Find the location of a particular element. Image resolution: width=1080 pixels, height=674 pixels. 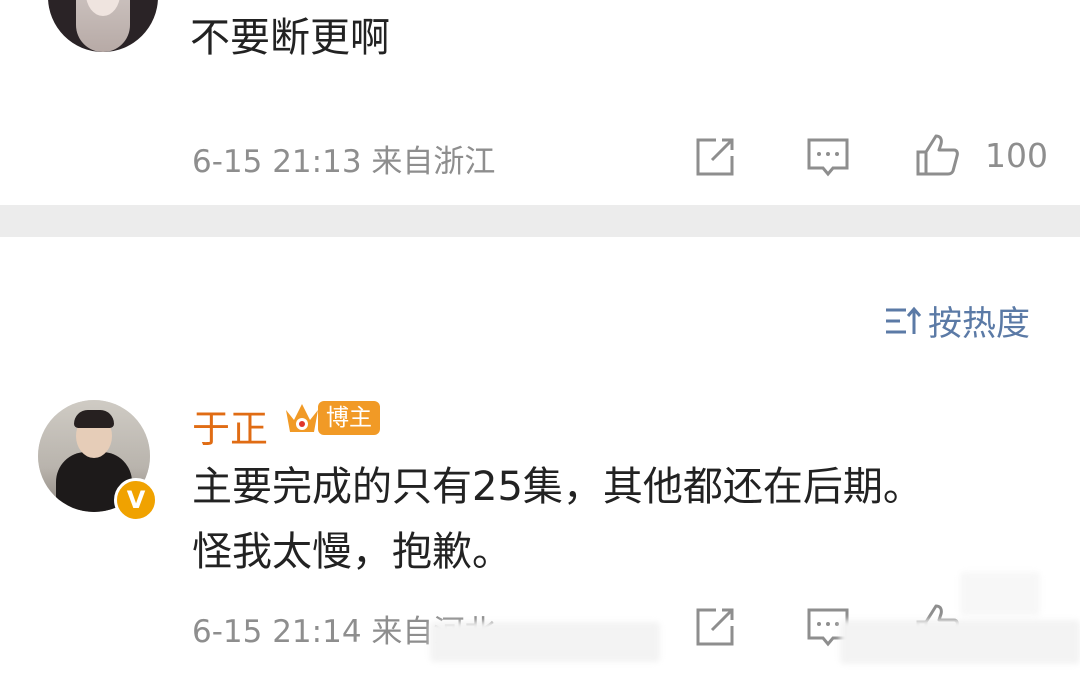

sort-icon is located at coordinates (904, 320).